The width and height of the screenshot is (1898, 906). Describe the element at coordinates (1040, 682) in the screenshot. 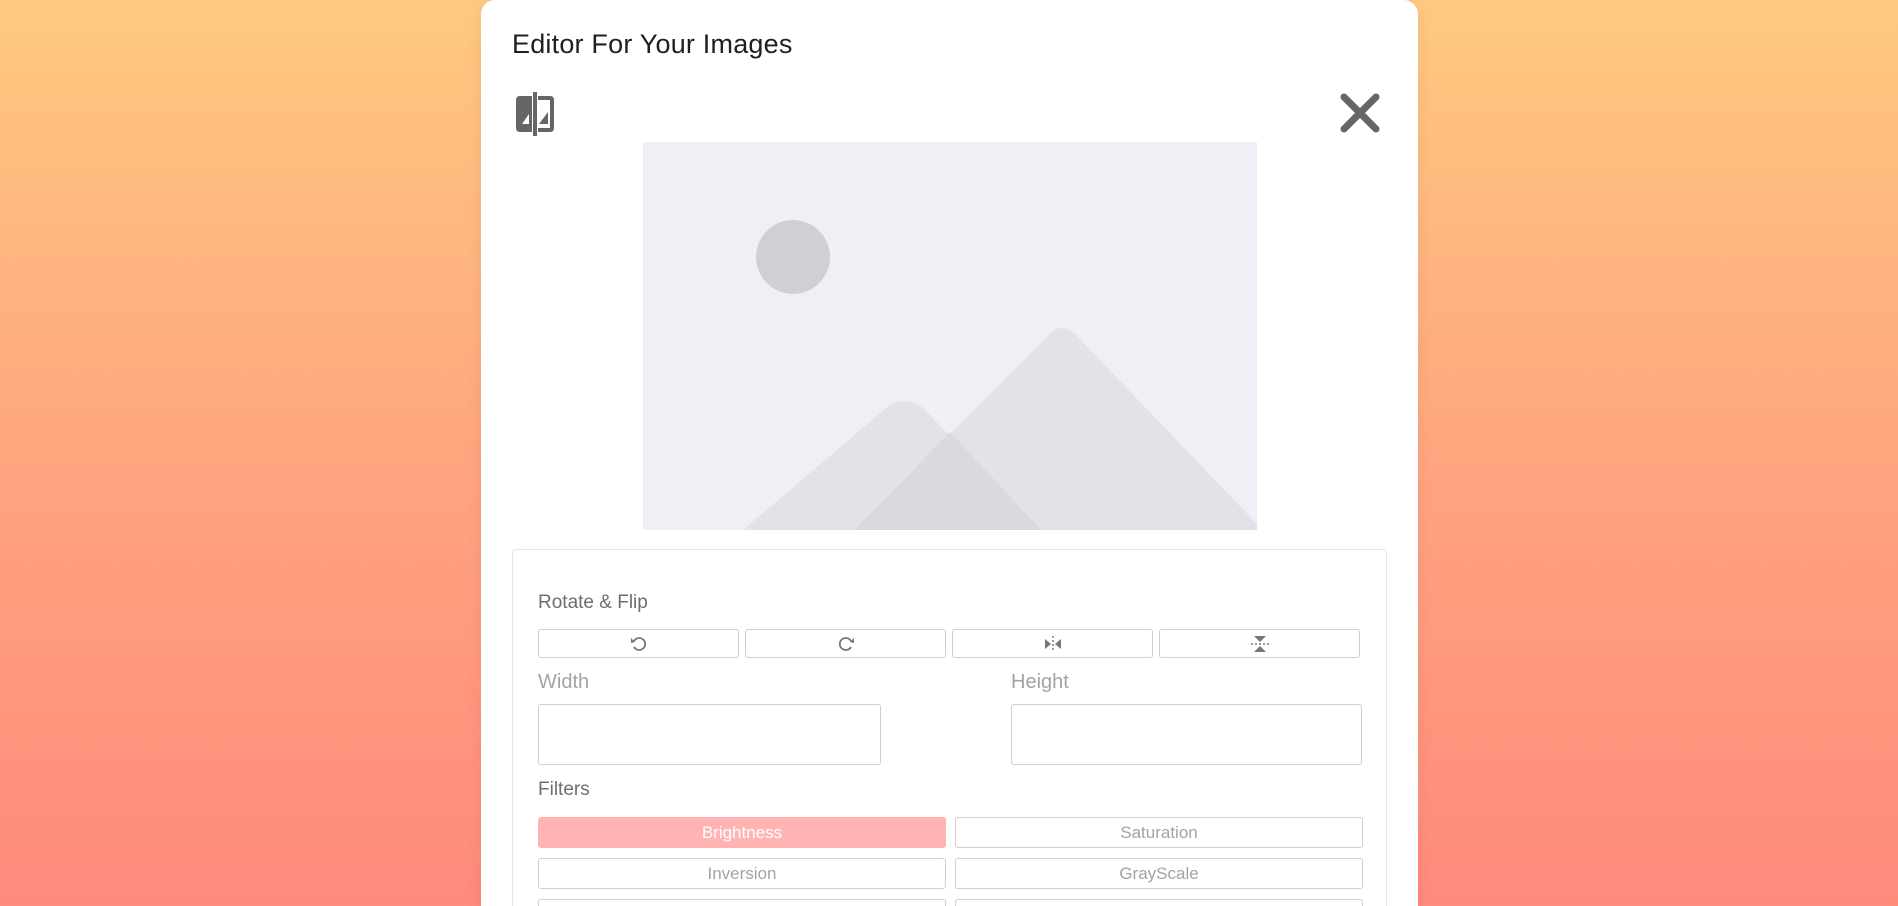

I see `height-label: Height` at that location.